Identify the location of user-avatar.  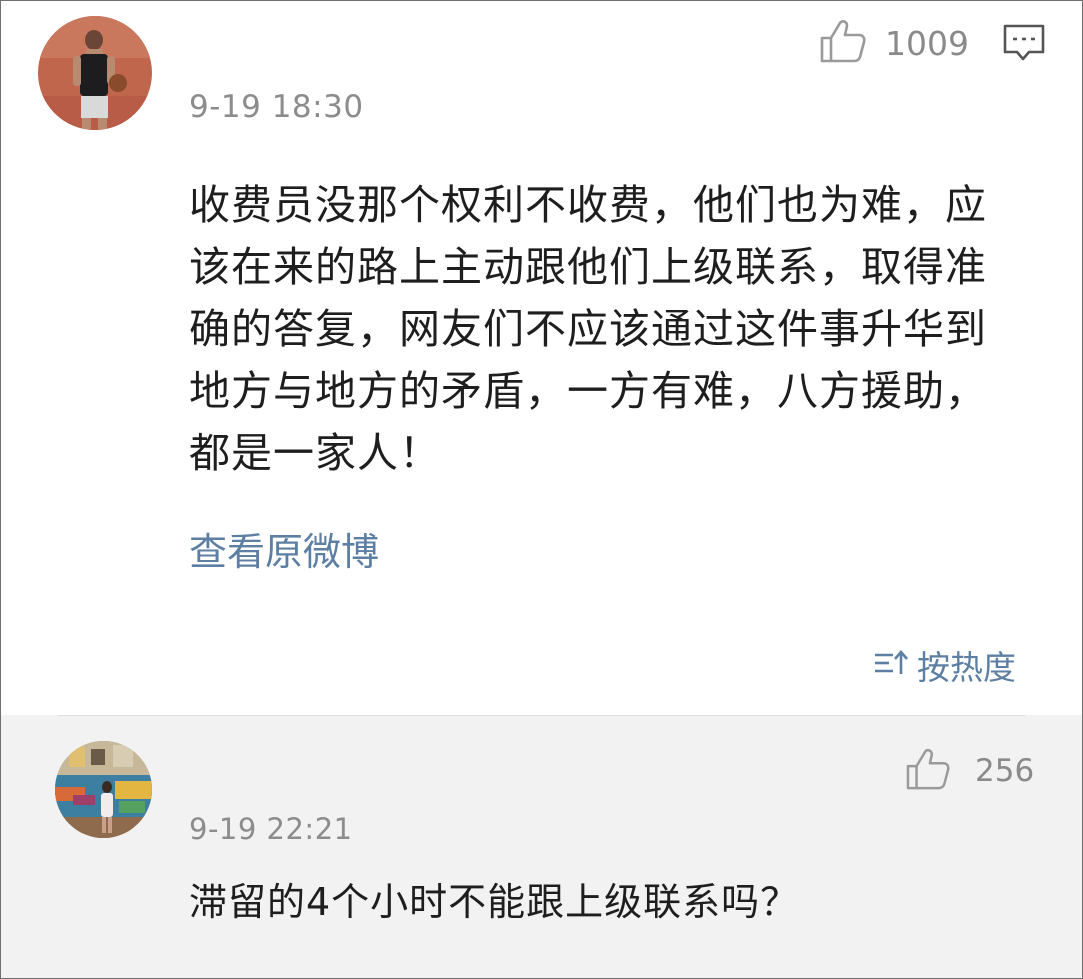
(95, 73).